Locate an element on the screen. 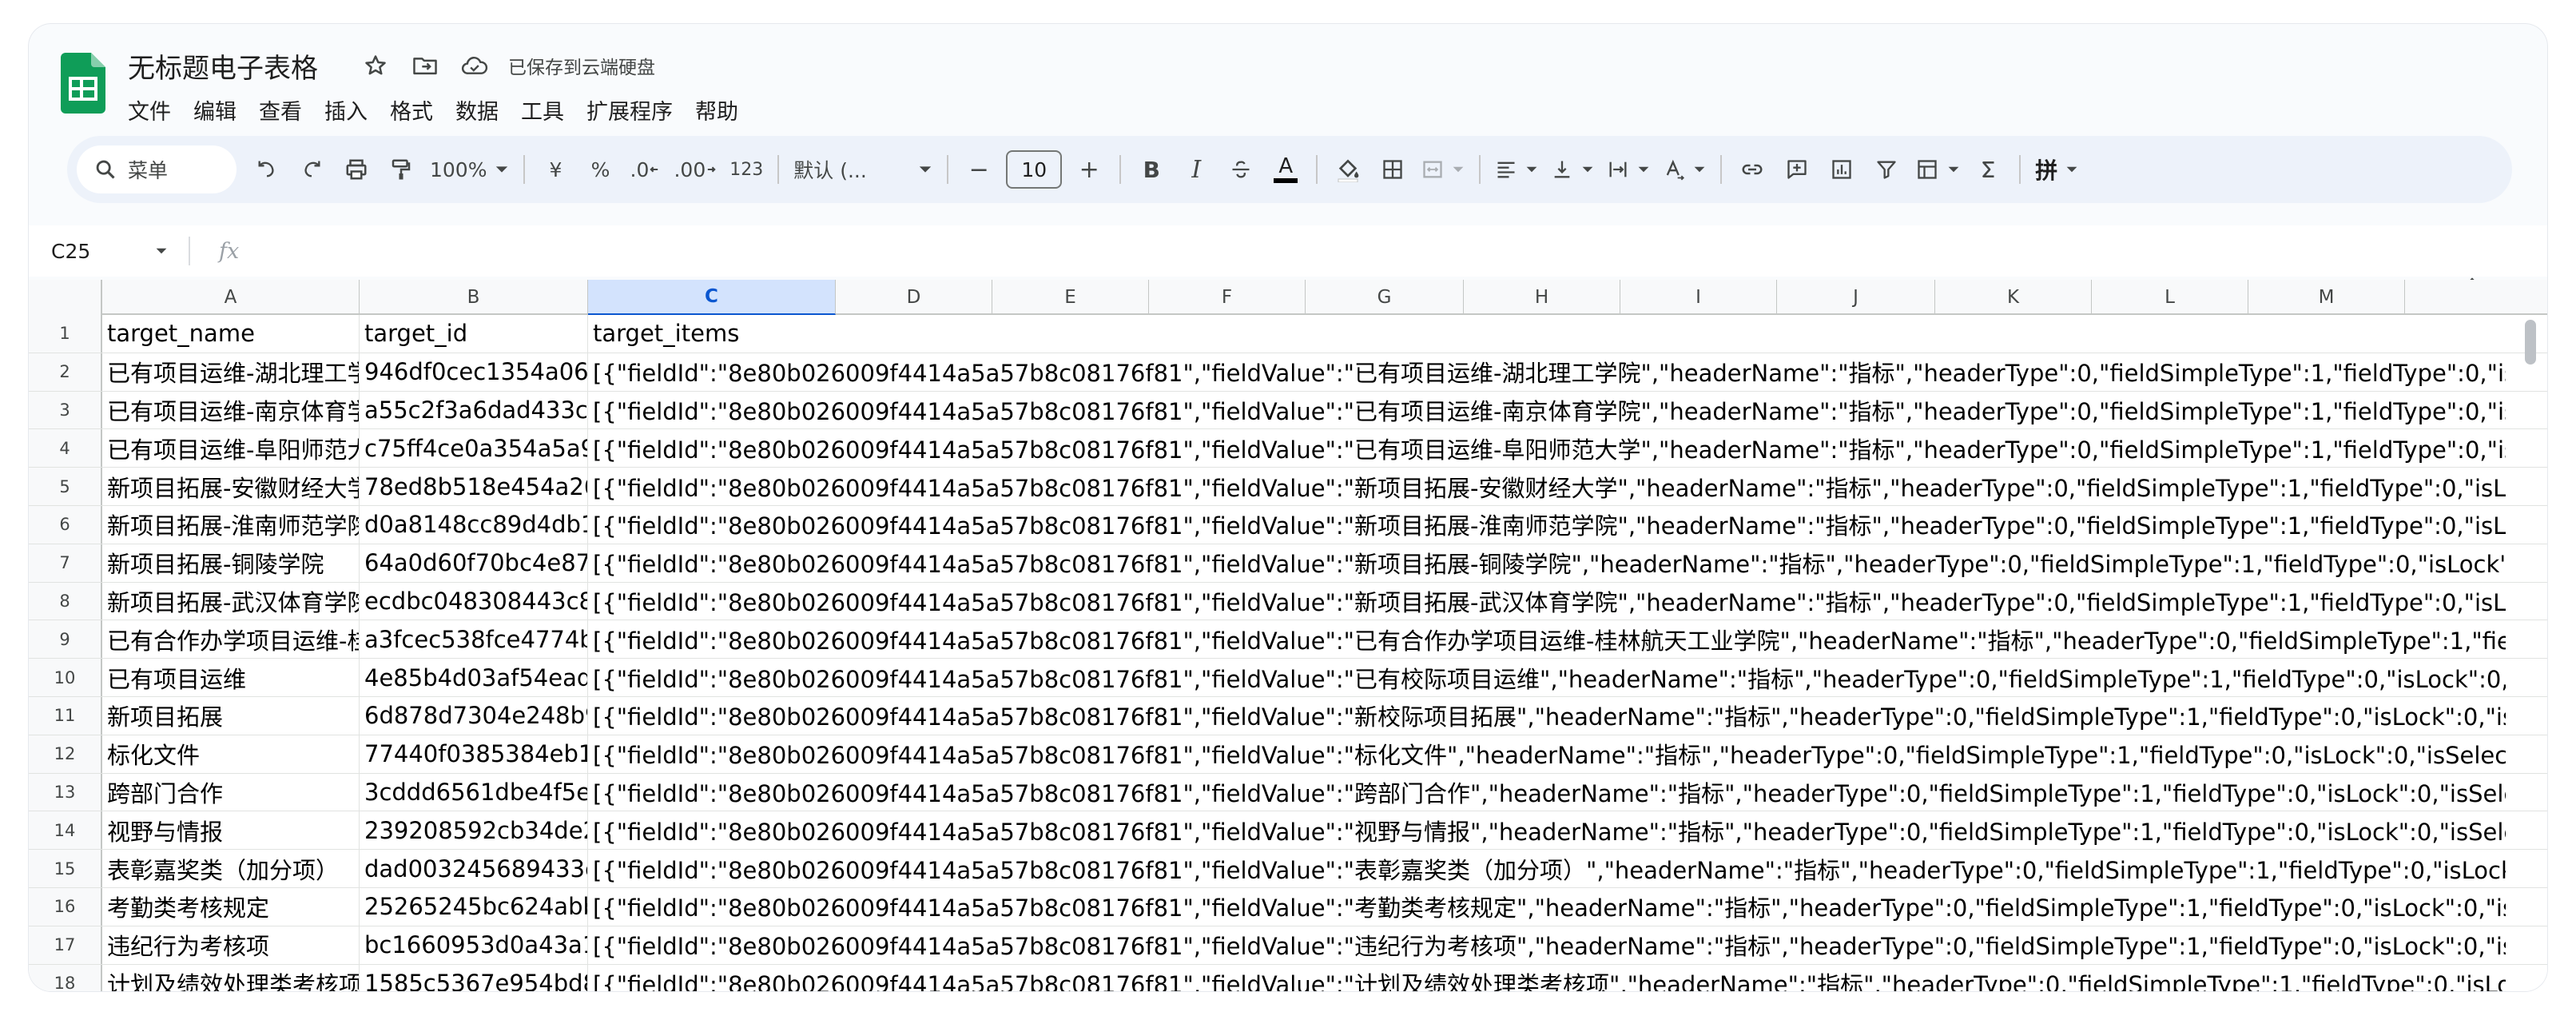 This screenshot has height=1020, width=2576. row-header: 11 is located at coordinates (65, 715).